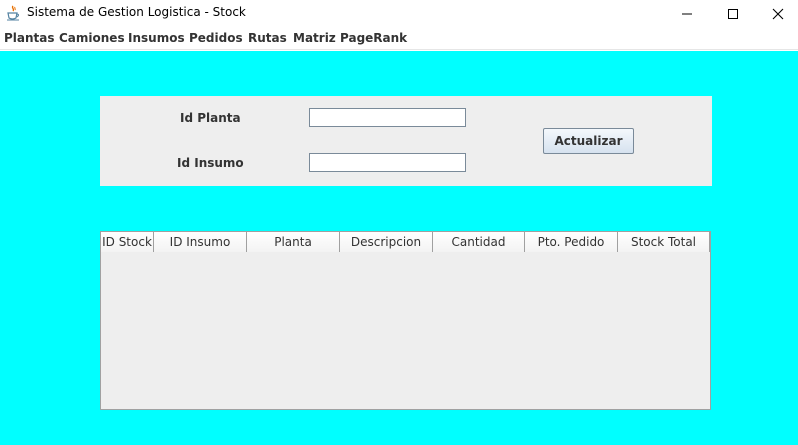 The height and width of the screenshot is (445, 798). I want to click on id-insumo-input, so click(387, 162).